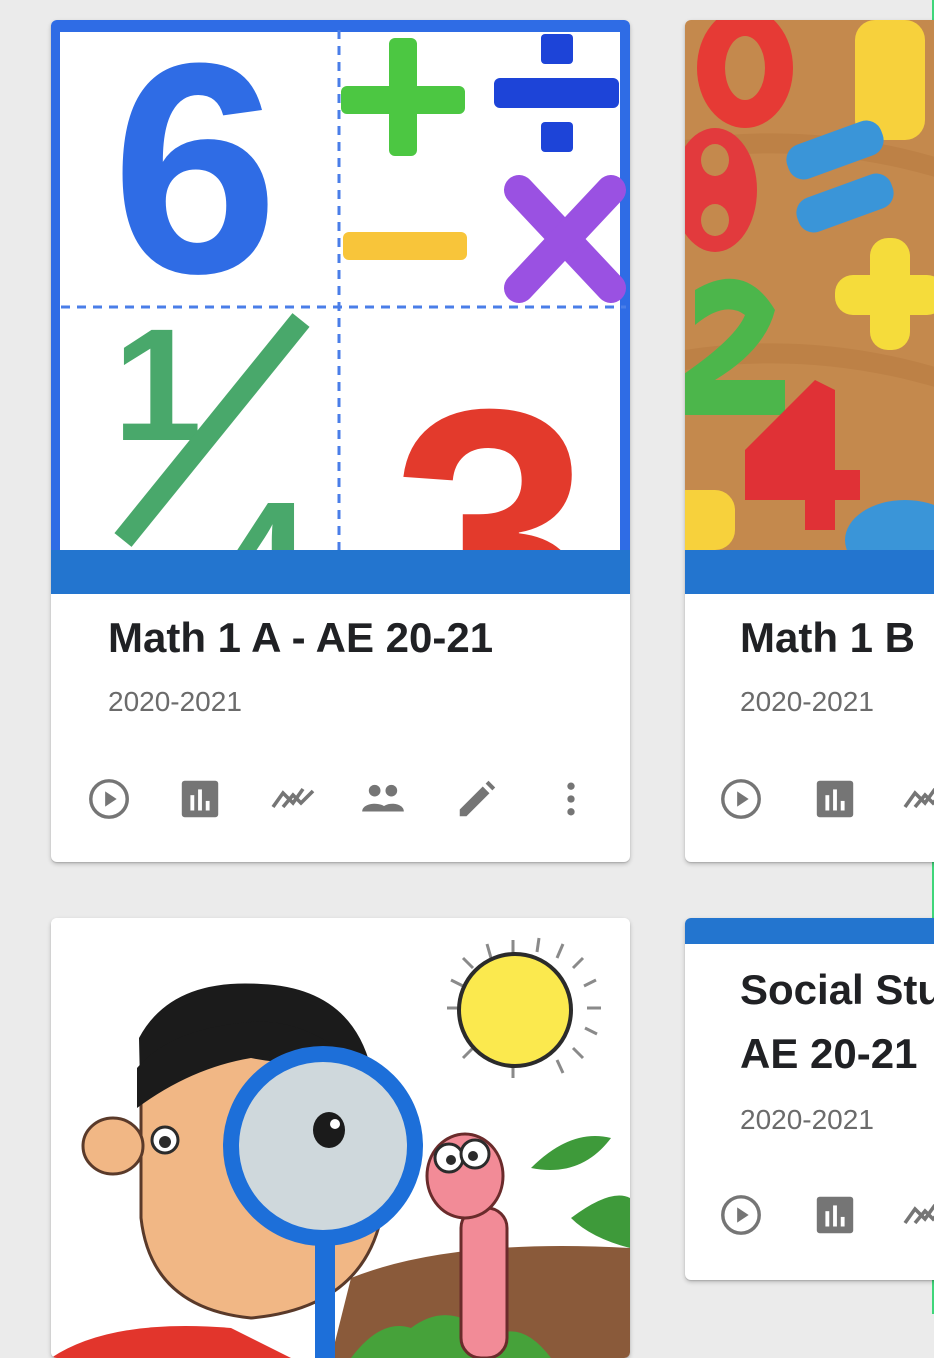 The width and height of the screenshot is (934, 1358). Describe the element at coordinates (477, 799) in the screenshot. I see `edit-icon` at that location.